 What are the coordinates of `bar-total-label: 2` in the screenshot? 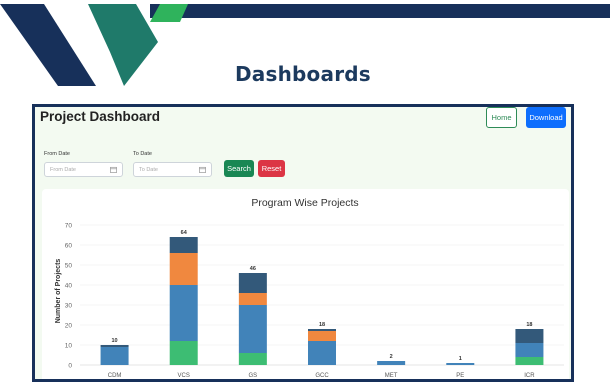 It's located at (391, 357).